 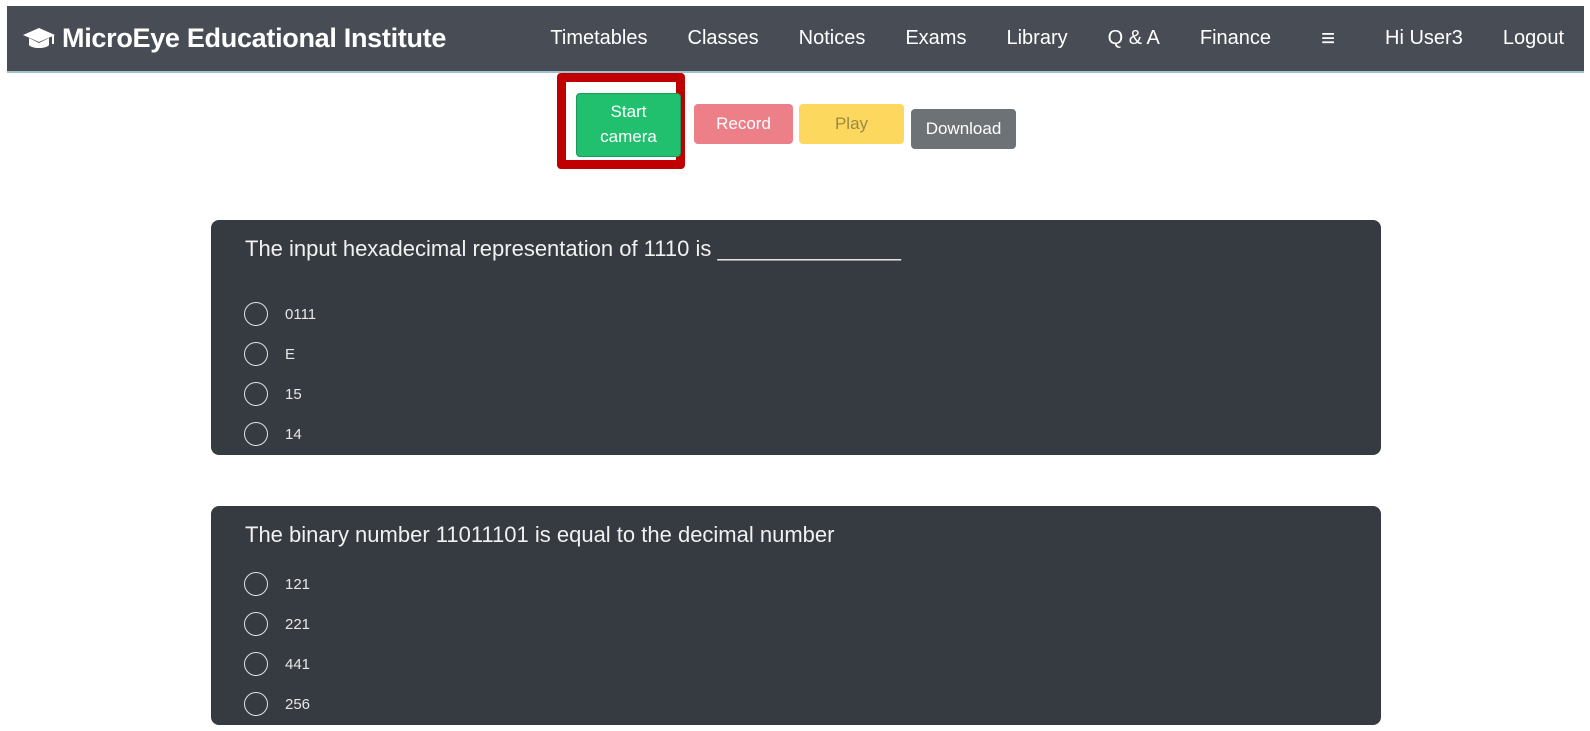 What do you see at coordinates (1235, 38) in the screenshot?
I see `nav-finance: Finance` at bounding box center [1235, 38].